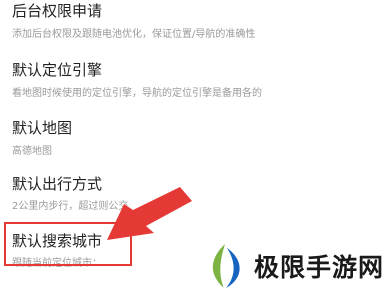  Describe the element at coordinates (137, 93) in the screenshot. I see `setting-description: 看地图时候使用的定位引擎，导航的定位引擎是备用各的` at that location.